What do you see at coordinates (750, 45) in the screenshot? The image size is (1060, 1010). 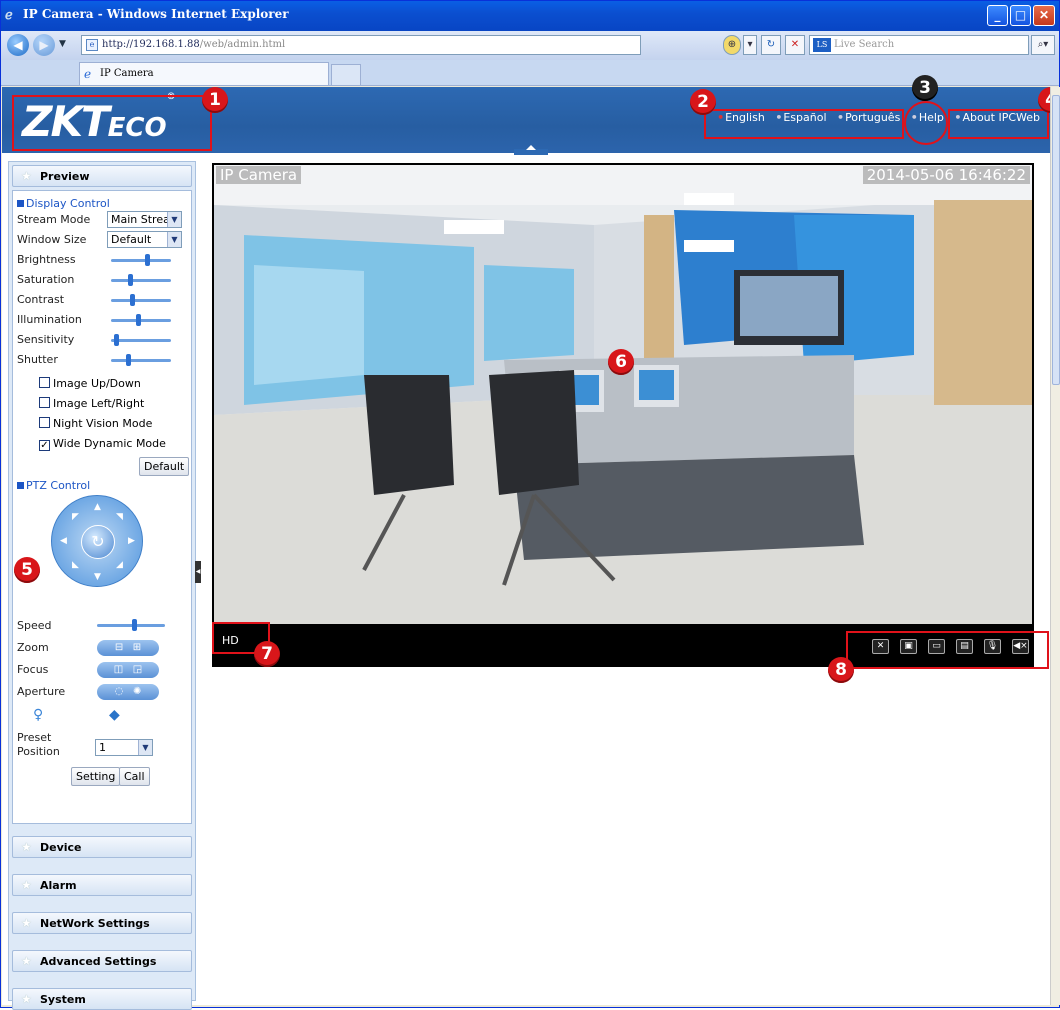 I see `url-dropdown-icon: ▾` at bounding box center [750, 45].